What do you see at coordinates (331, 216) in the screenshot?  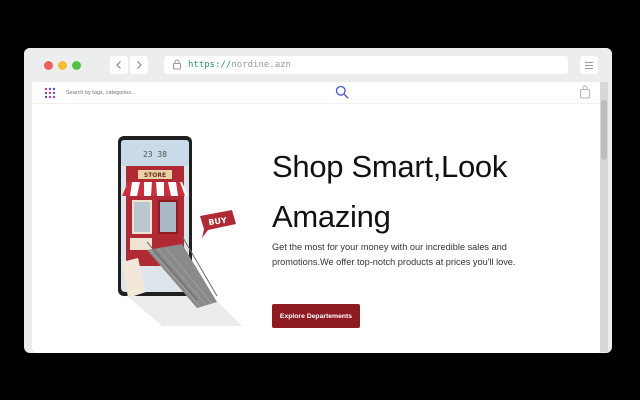 I see `hero-title-line-2: Amazing` at bounding box center [331, 216].